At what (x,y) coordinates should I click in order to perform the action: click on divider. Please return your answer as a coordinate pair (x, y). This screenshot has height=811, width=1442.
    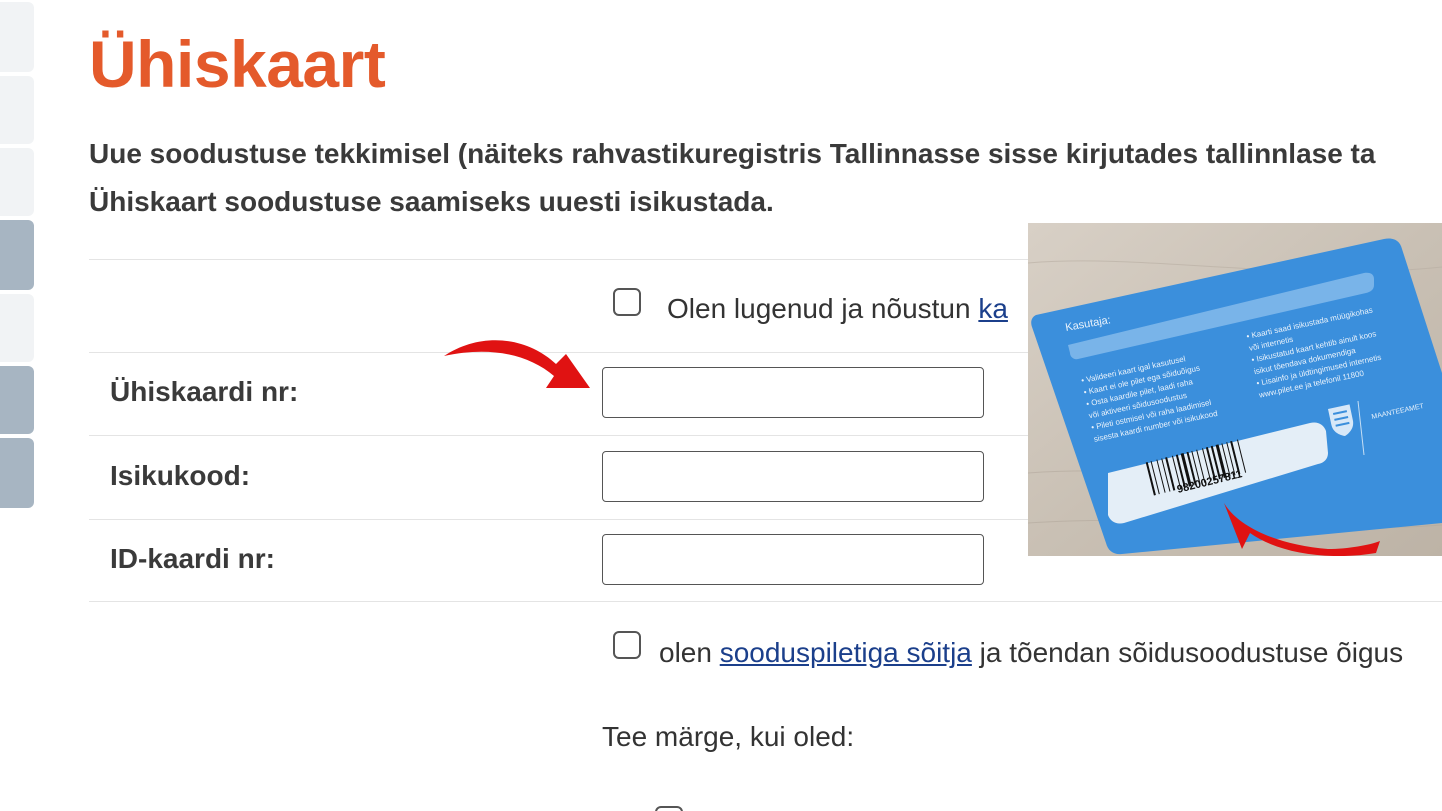
    Looking at the image, I should click on (765, 601).